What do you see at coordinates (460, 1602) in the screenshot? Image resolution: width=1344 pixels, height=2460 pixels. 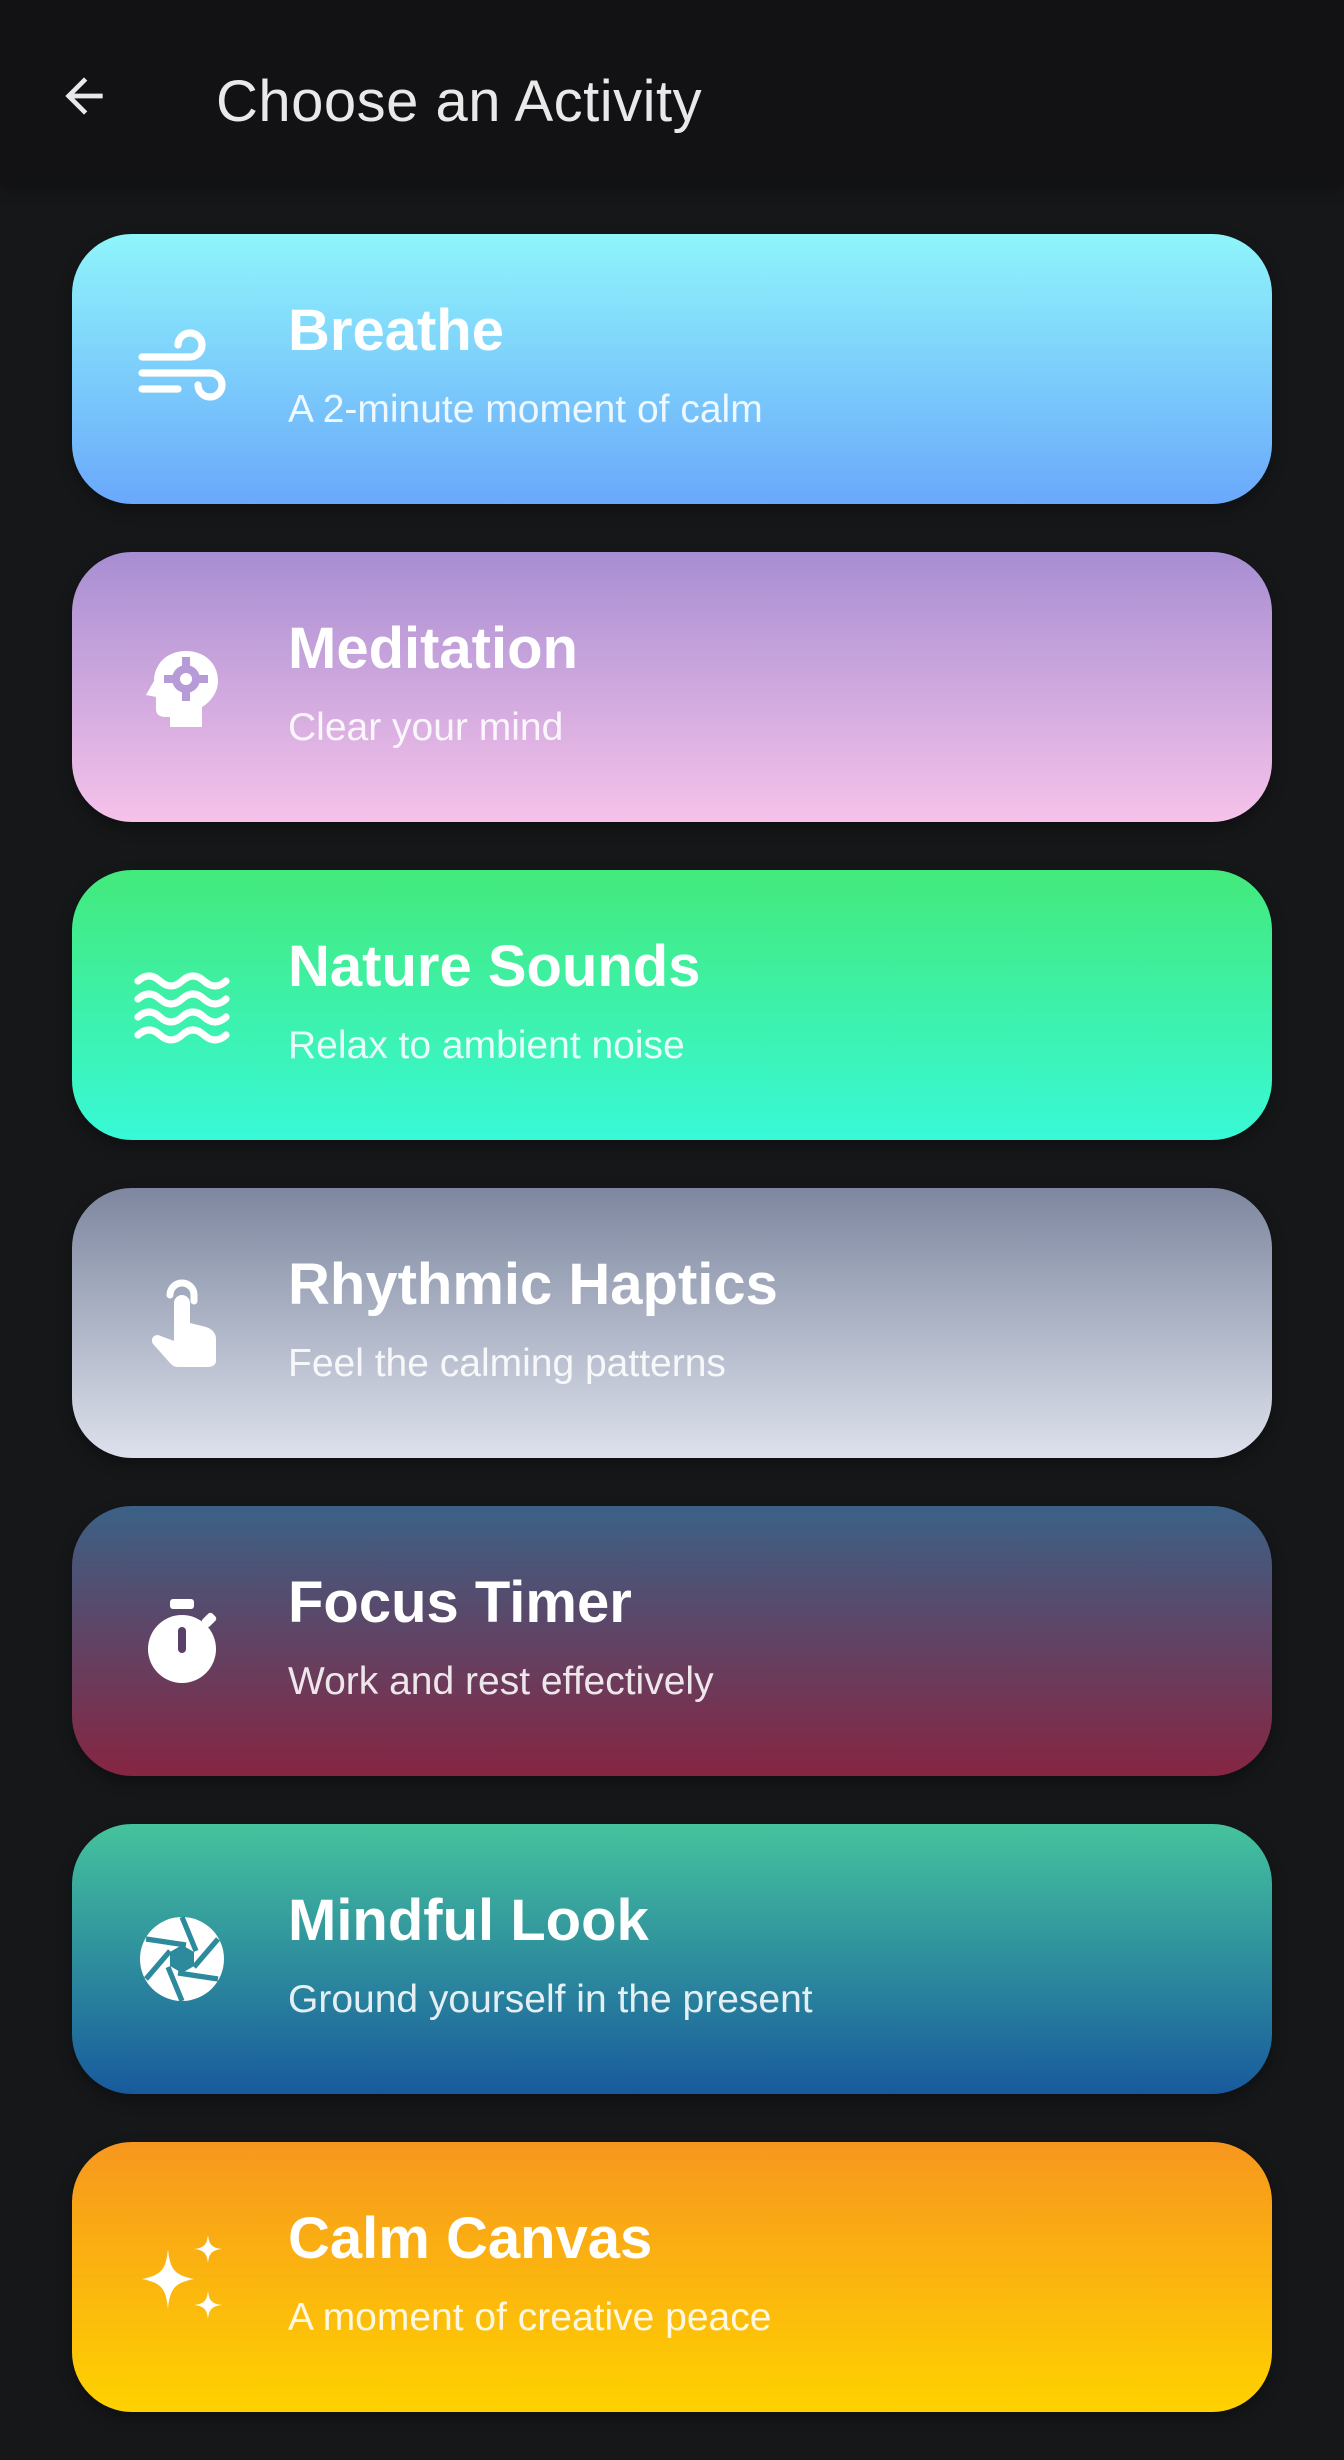 I see `activity-title: Focus Timer` at bounding box center [460, 1602].